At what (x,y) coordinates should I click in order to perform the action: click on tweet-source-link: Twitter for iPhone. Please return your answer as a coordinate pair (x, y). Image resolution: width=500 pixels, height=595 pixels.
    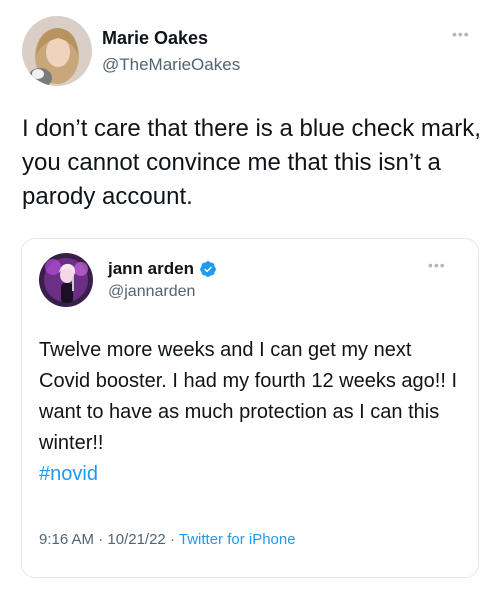
    Looking at the image, I should click on (237, 539).